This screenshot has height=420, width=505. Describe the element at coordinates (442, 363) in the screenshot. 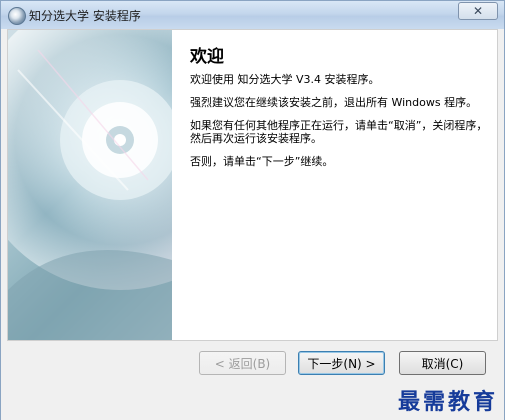

I see `cancel-button: 取消(C)` at that location.